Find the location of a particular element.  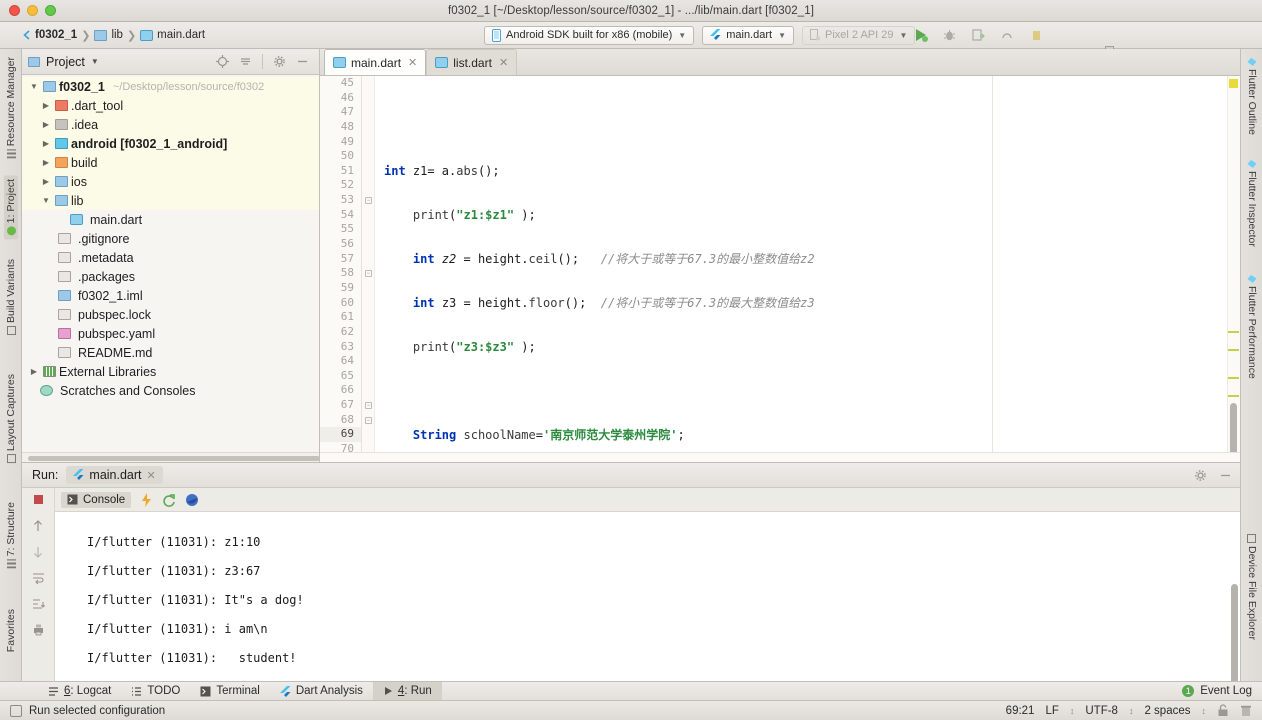

editor-vertical-scrollbar is located at coordinates (1233, 264).